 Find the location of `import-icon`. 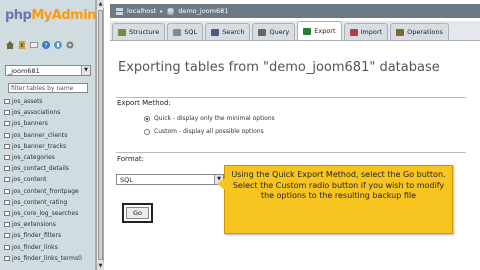

import-icon is located at coordinates (353, 32).